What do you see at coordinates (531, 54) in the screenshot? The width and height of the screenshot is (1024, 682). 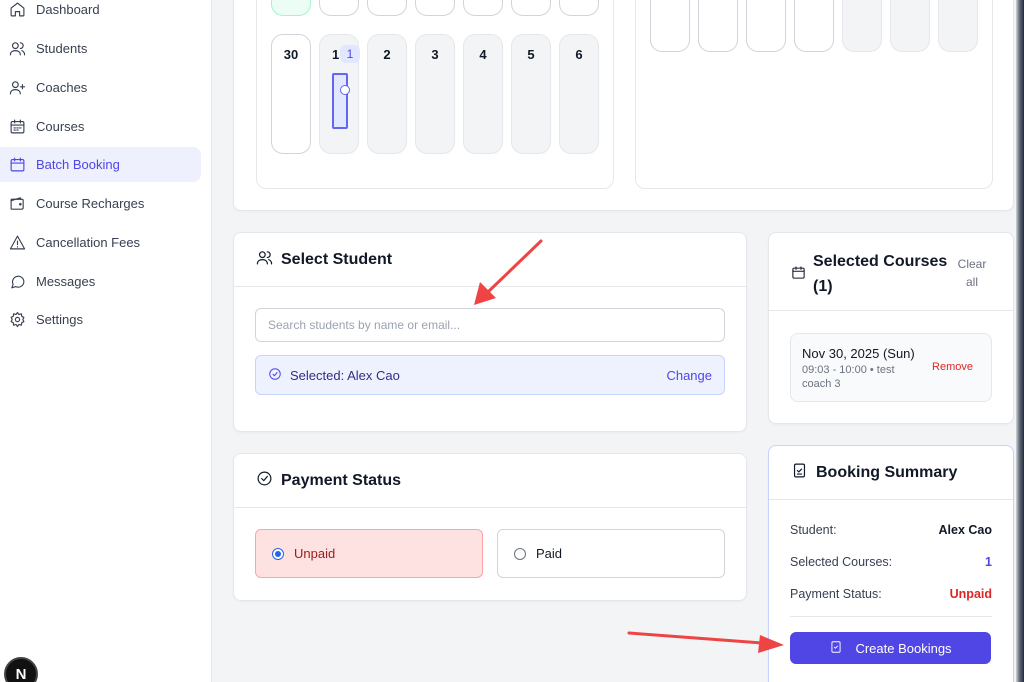 I see `day-number: 5` at bounding box center [531, 54].